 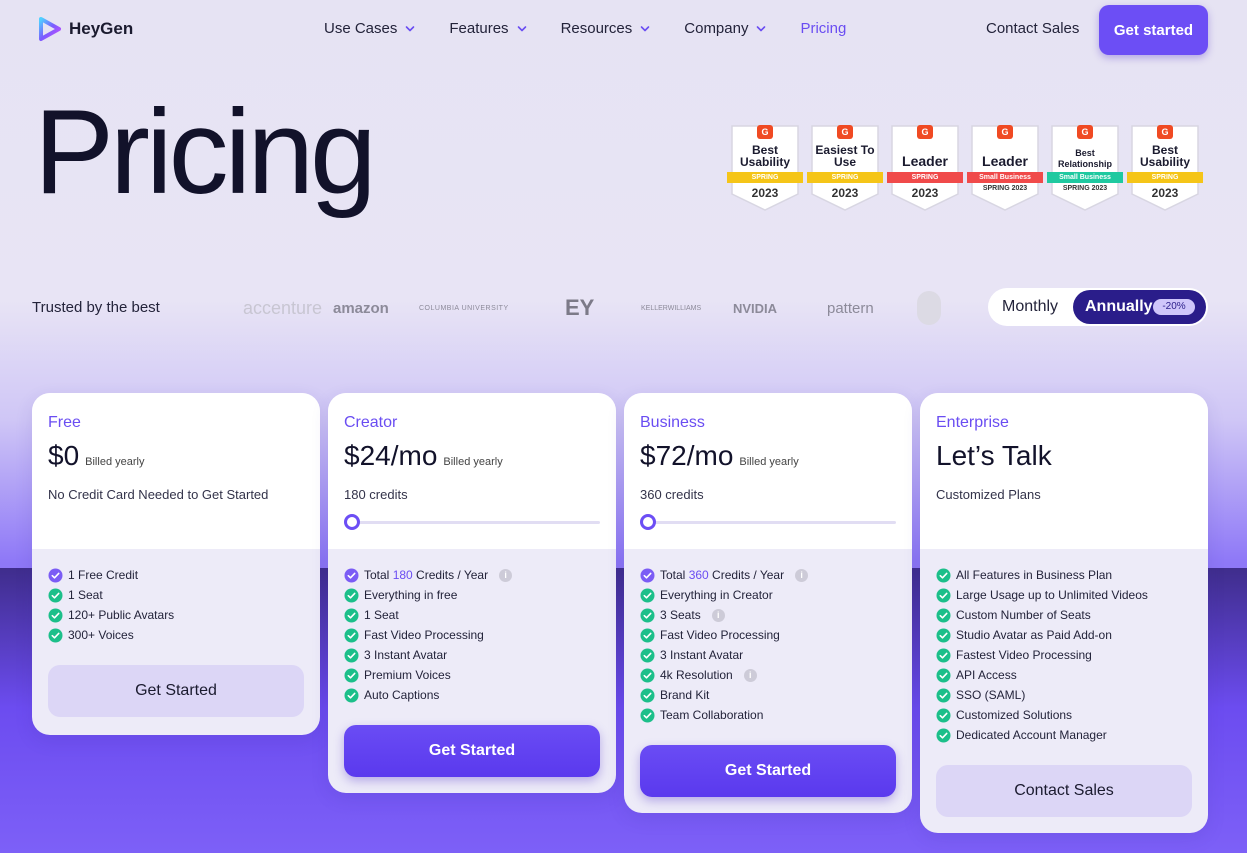 What do you see at coordinates (972, 422) in the screenshot?
I see `plan-name: Enterprise` at bounding box center [972, 422].